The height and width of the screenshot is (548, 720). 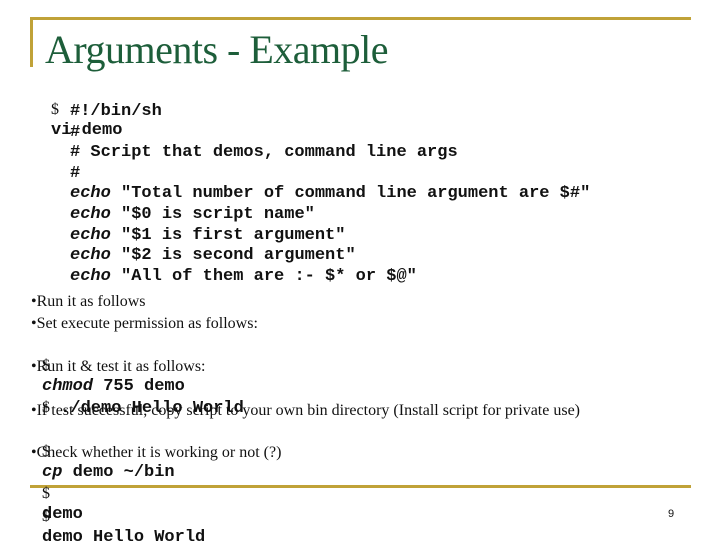 I want to click on page-number: 9, so click(x=671, y=514).